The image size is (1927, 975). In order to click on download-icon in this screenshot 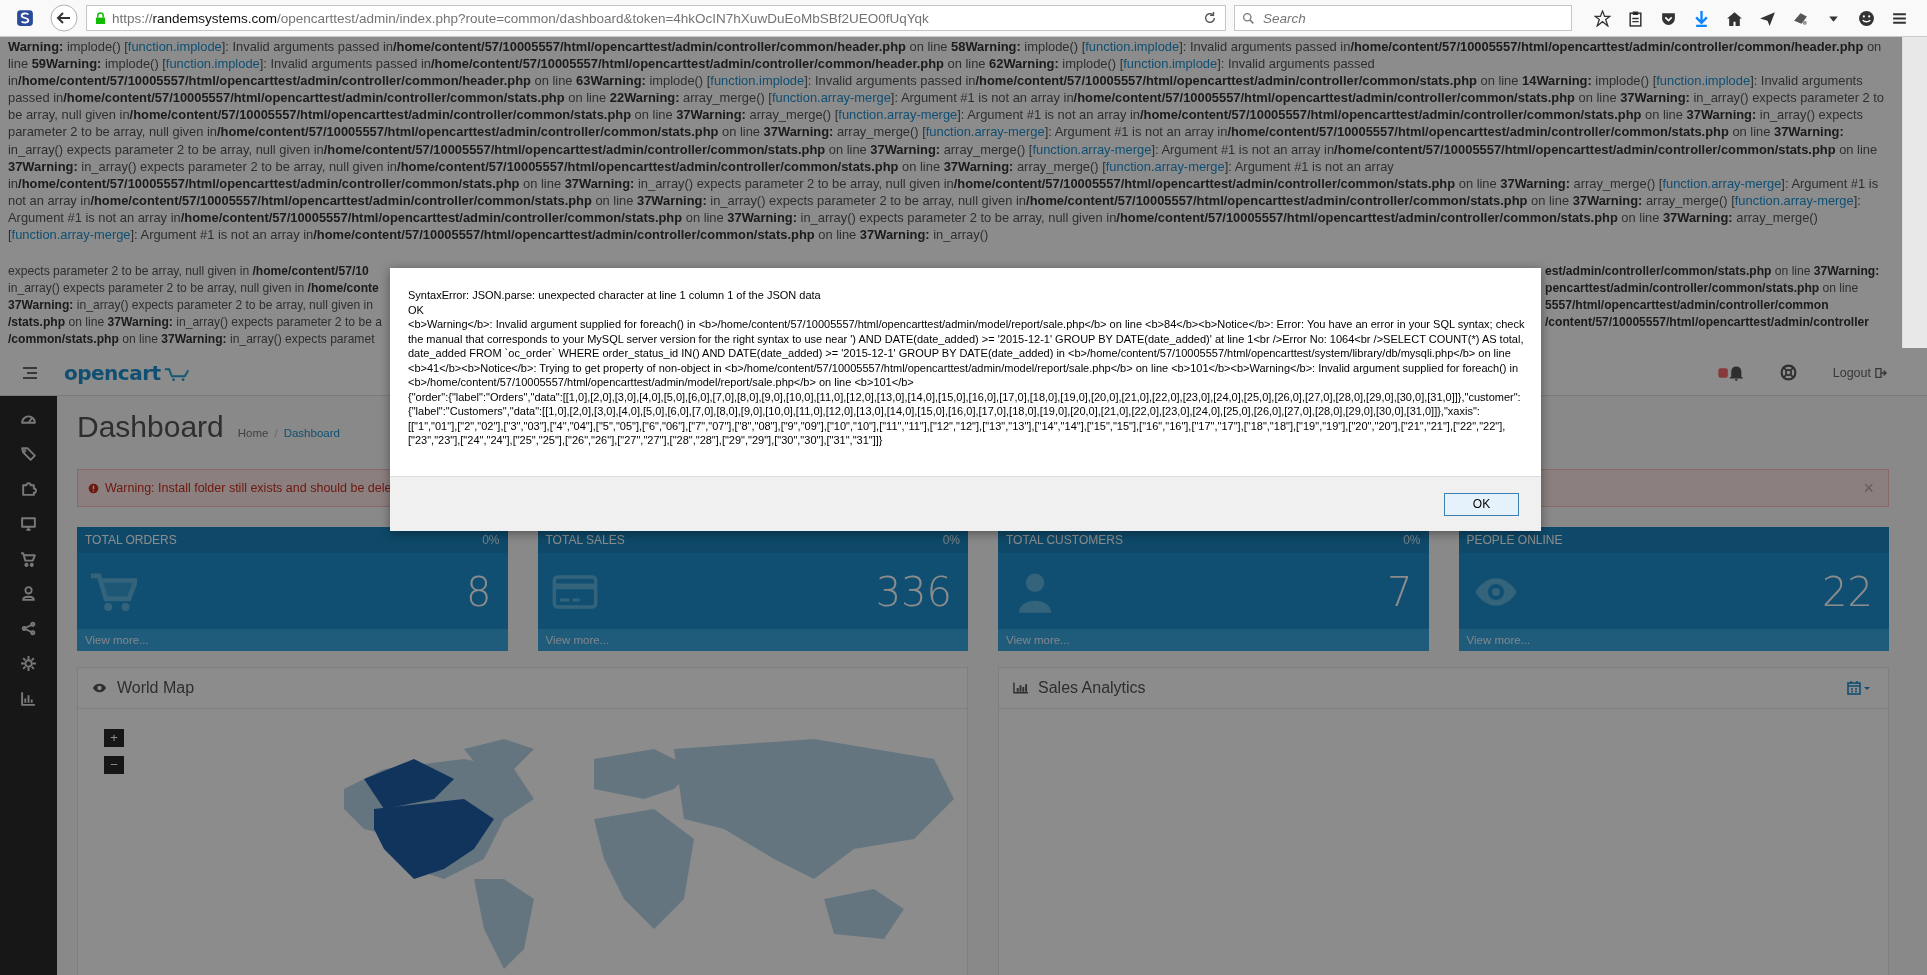, I will do `click(1701, 18)`.